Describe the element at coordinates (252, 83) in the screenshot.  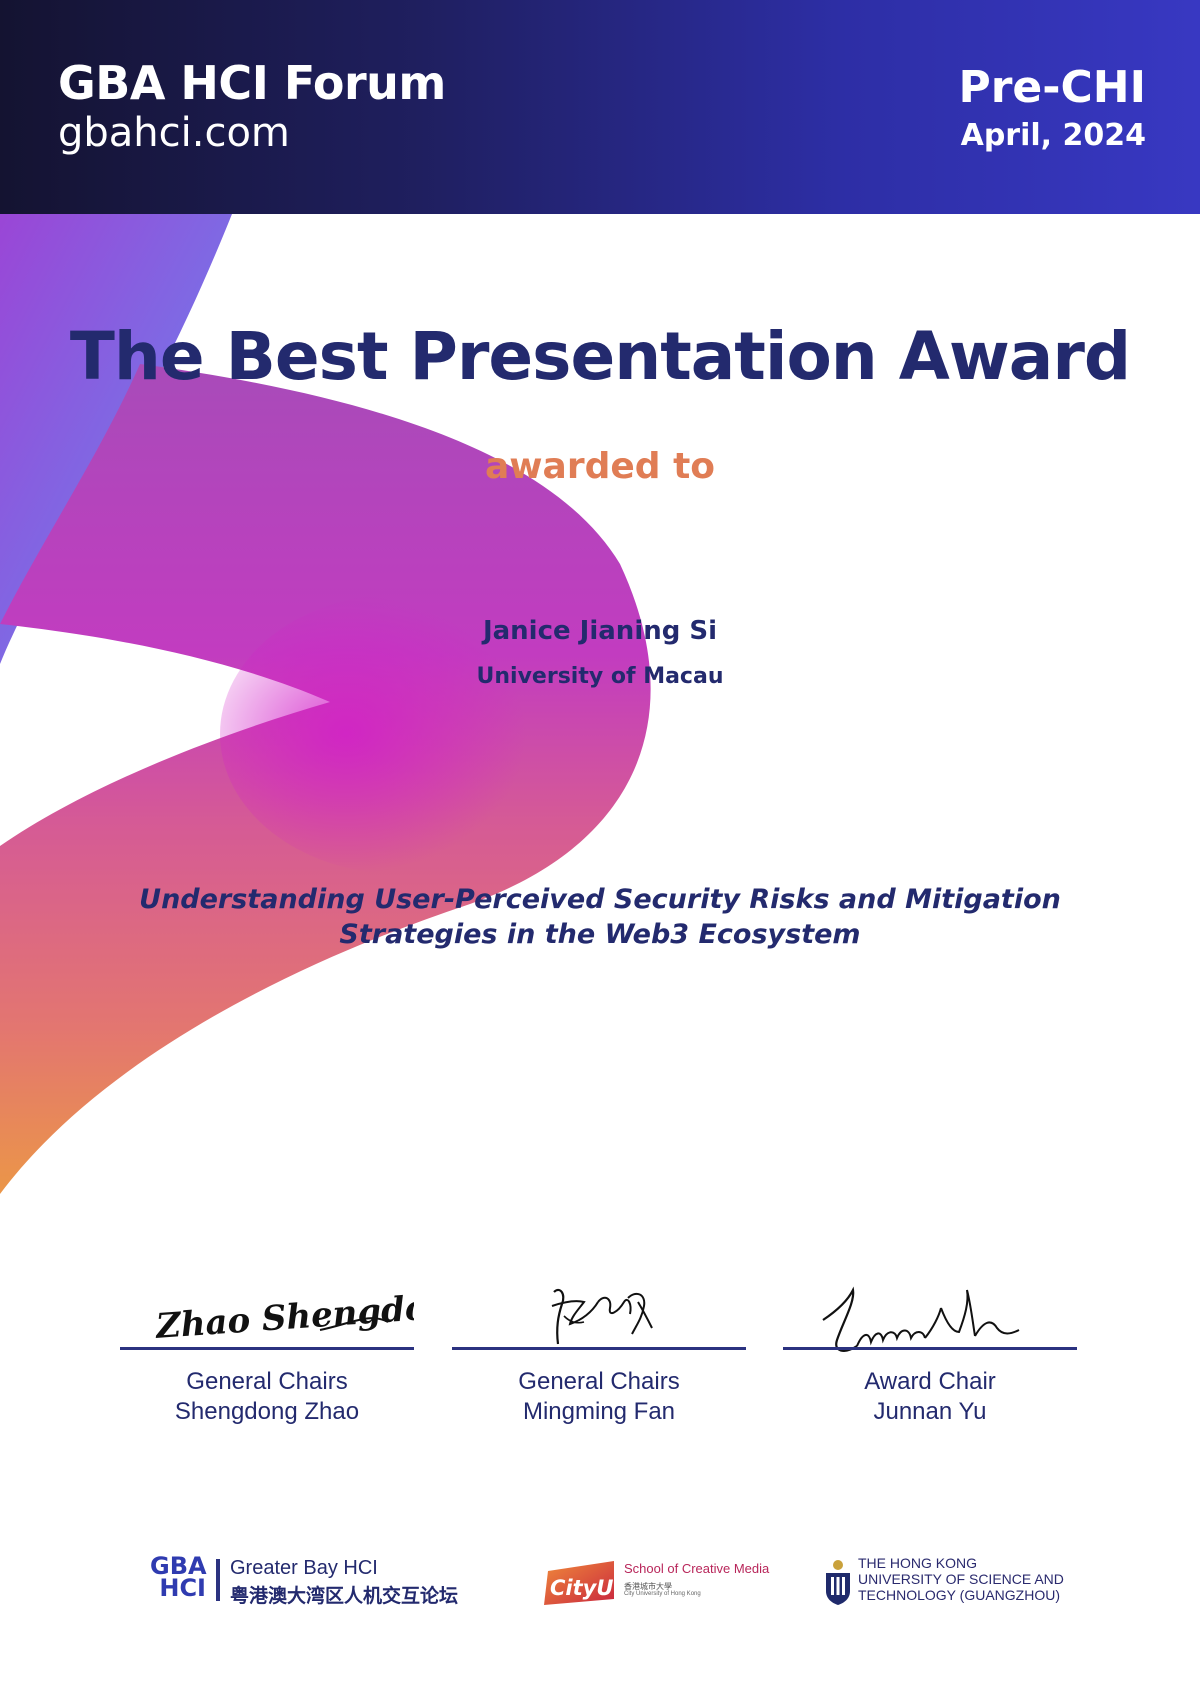
I see `brand-title: GBA HCI Forum` at that location.